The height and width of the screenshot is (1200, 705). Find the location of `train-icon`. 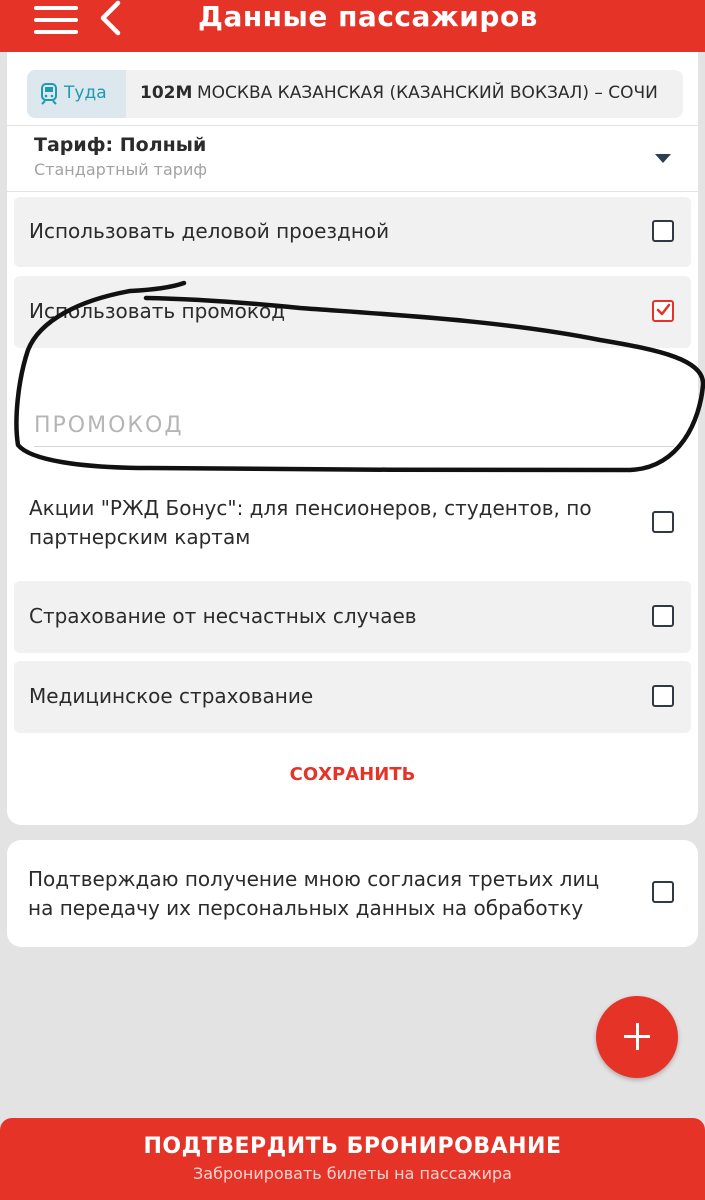

train-icon is located at coordinates (49, 94).